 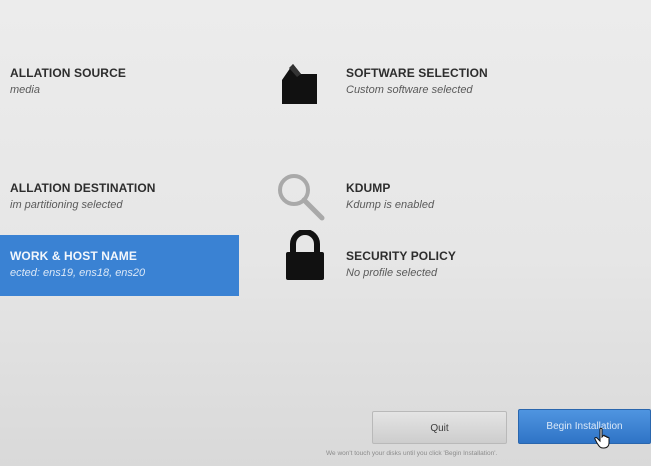 I want to click on spoke-status: Custom software selected, so click(x=409, y=90).